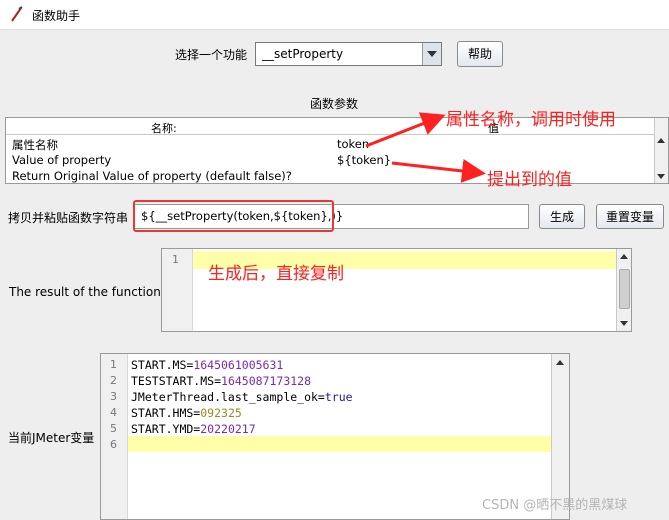  What do you see at coordinates (340, 444) in the screenshot?
I see `current-line-highlight` at bounding box center [340, 444].